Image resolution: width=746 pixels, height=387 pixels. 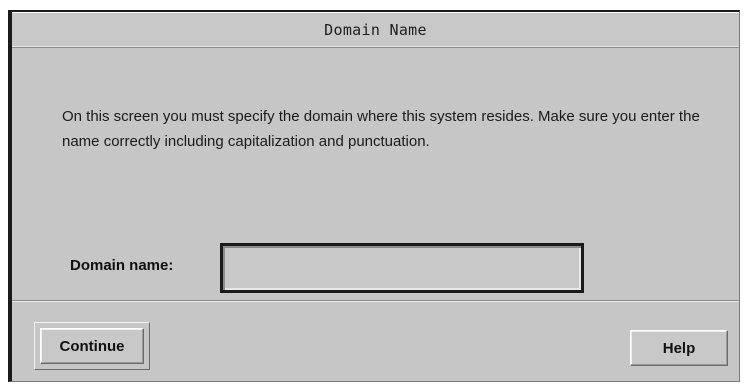 I want to click on domain-name-input, so click(x=402, y=268).